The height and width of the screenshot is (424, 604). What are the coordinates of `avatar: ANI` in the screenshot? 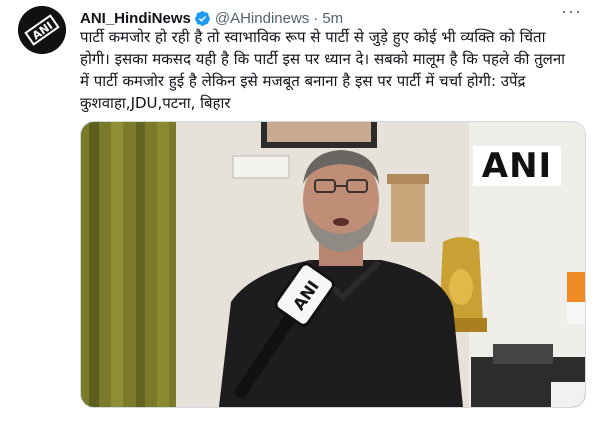 It's located at (42, 30).